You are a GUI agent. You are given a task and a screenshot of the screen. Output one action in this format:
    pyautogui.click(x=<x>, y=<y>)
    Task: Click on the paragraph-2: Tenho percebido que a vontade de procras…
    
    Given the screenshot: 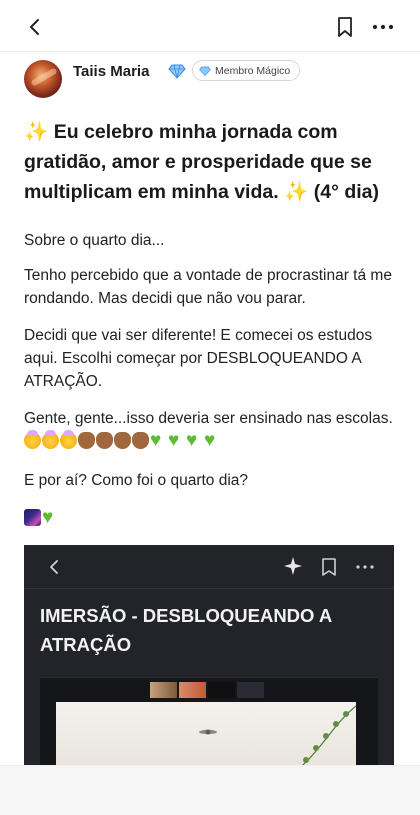 What is the action you would take?
    pyautogui.click(x=208, y=287)
    